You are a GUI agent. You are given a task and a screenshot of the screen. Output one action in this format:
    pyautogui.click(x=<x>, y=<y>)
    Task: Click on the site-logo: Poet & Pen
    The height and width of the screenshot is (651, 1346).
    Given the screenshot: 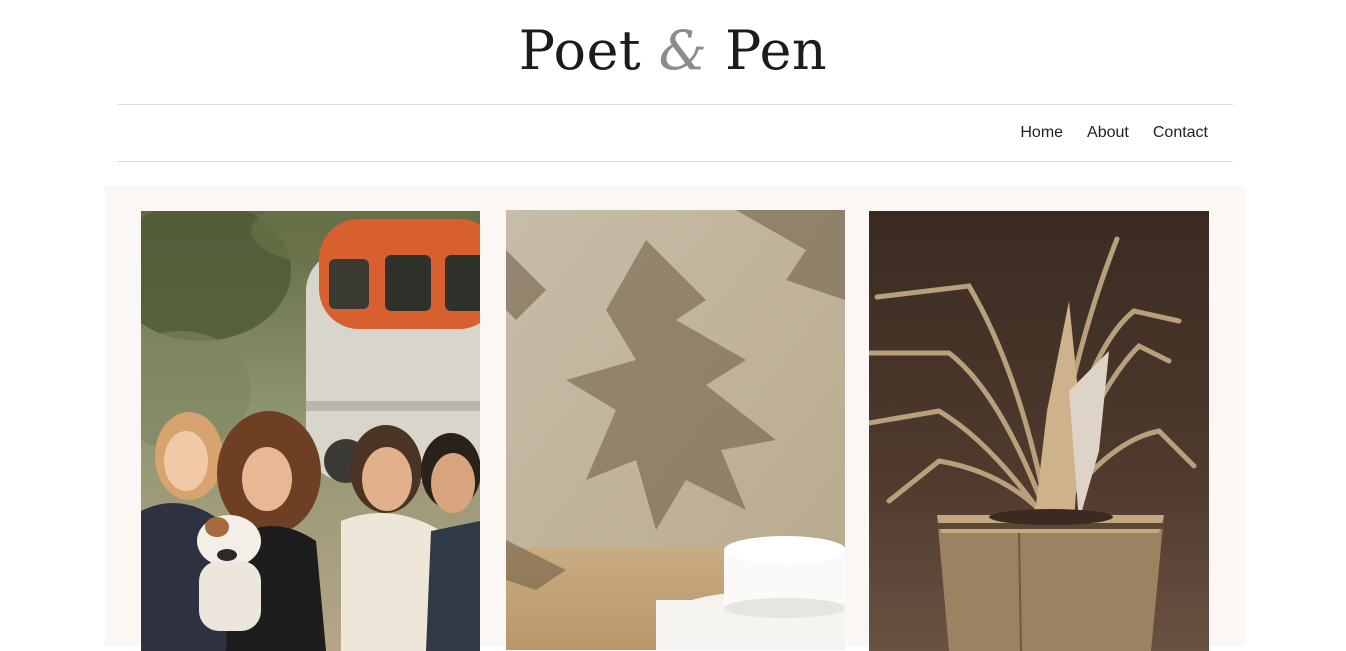 What is the action you would take?
    pyautogui.click(x=673, y=51)
    